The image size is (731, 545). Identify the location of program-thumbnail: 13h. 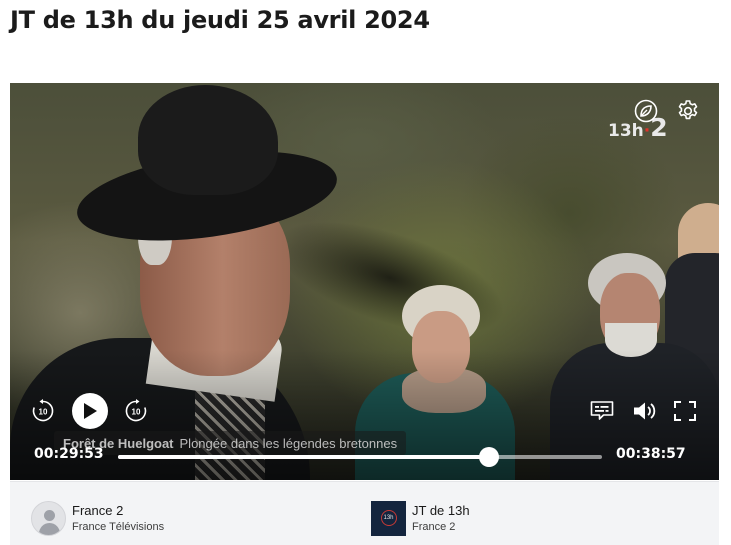
(388, 518).